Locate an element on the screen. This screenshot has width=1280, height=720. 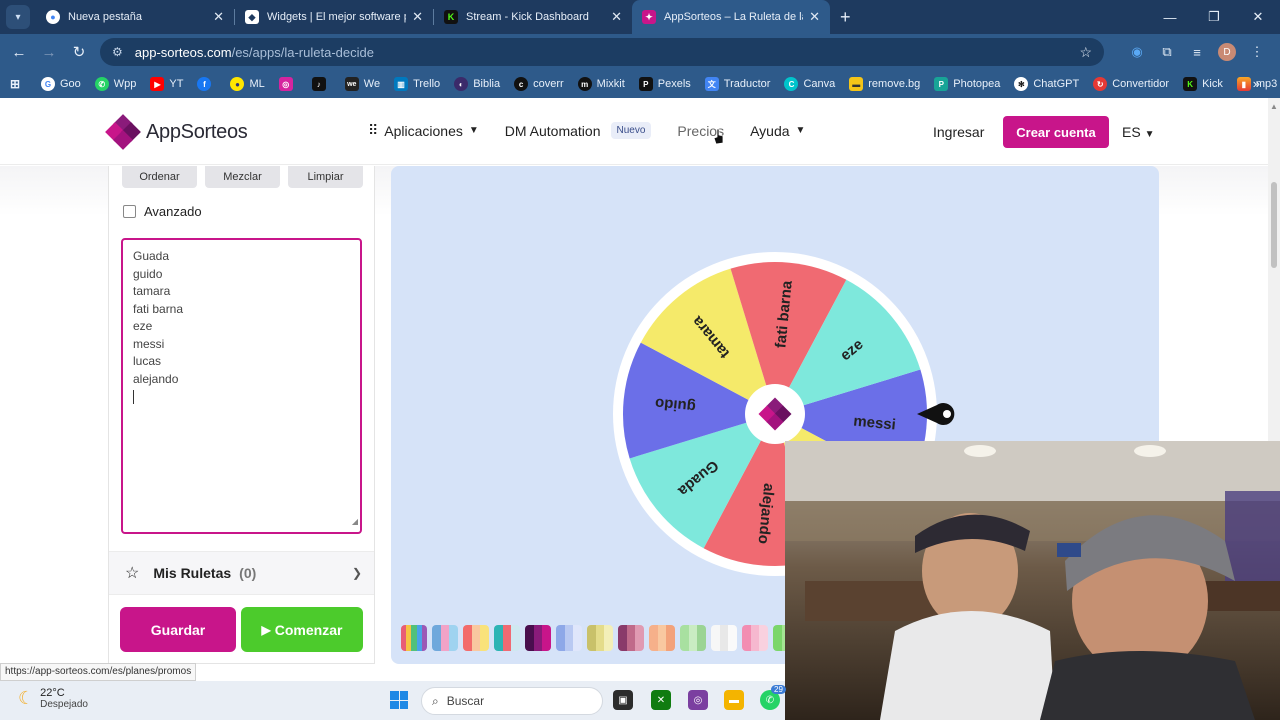
bookmark-biblia: ◐ Biblia is located at coordinates (477, 84).